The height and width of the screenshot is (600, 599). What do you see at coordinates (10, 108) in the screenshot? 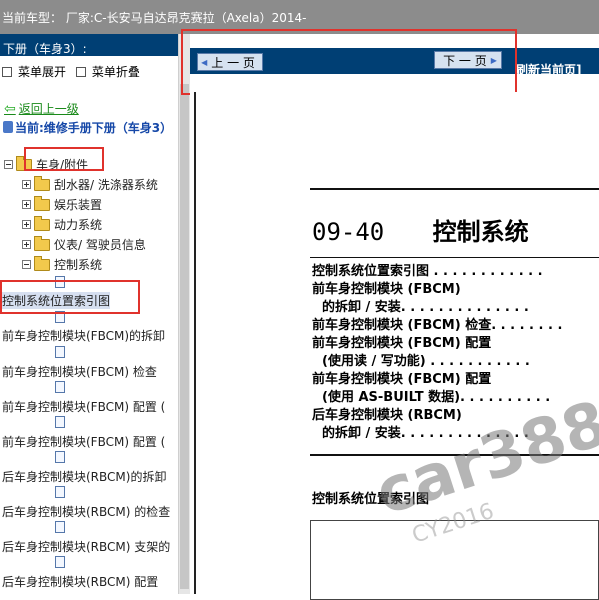
I see `back-arrow-icon: ⇦` at bounding box center [10, 108].